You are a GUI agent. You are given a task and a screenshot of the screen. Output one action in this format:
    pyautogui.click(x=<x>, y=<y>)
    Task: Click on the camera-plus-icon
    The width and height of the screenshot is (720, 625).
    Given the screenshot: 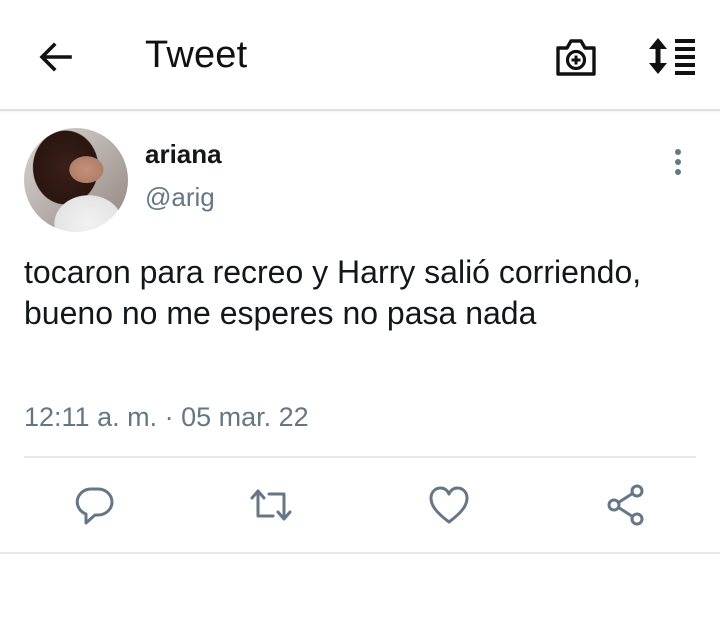 What is the action you would take?
    pyautogui.click(x=576, y=57)
    